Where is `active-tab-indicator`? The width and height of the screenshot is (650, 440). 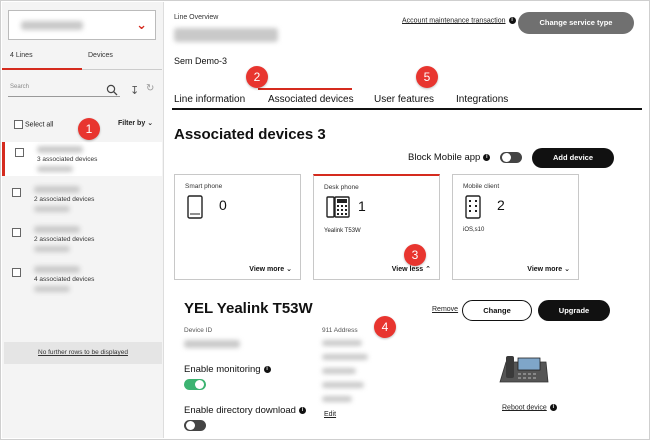
active-tab-indicator is located at coordinates (305, 89).